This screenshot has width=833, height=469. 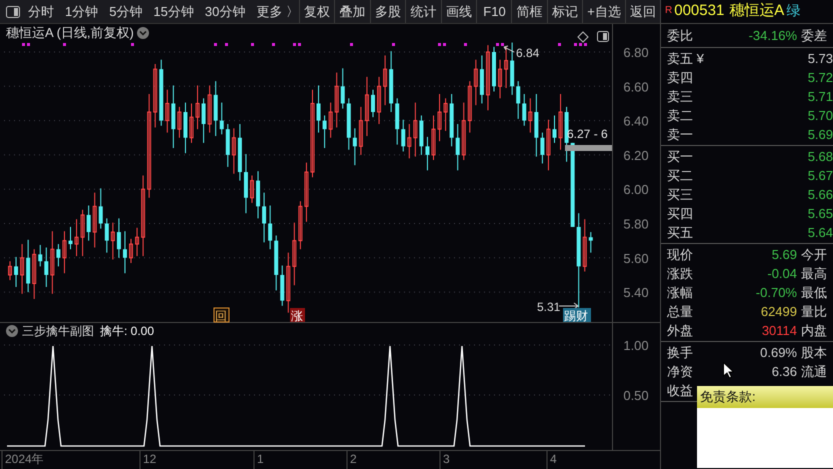 What do you see at coordinates (636, 121) in the screenshot?
I see `axis-label: 6.40` at bounding box center [636, 121].